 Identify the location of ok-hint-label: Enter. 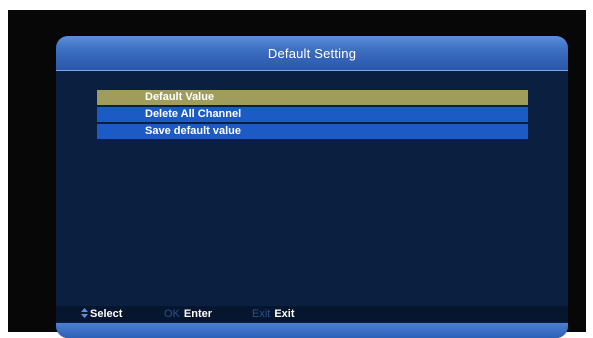
(198, 314).